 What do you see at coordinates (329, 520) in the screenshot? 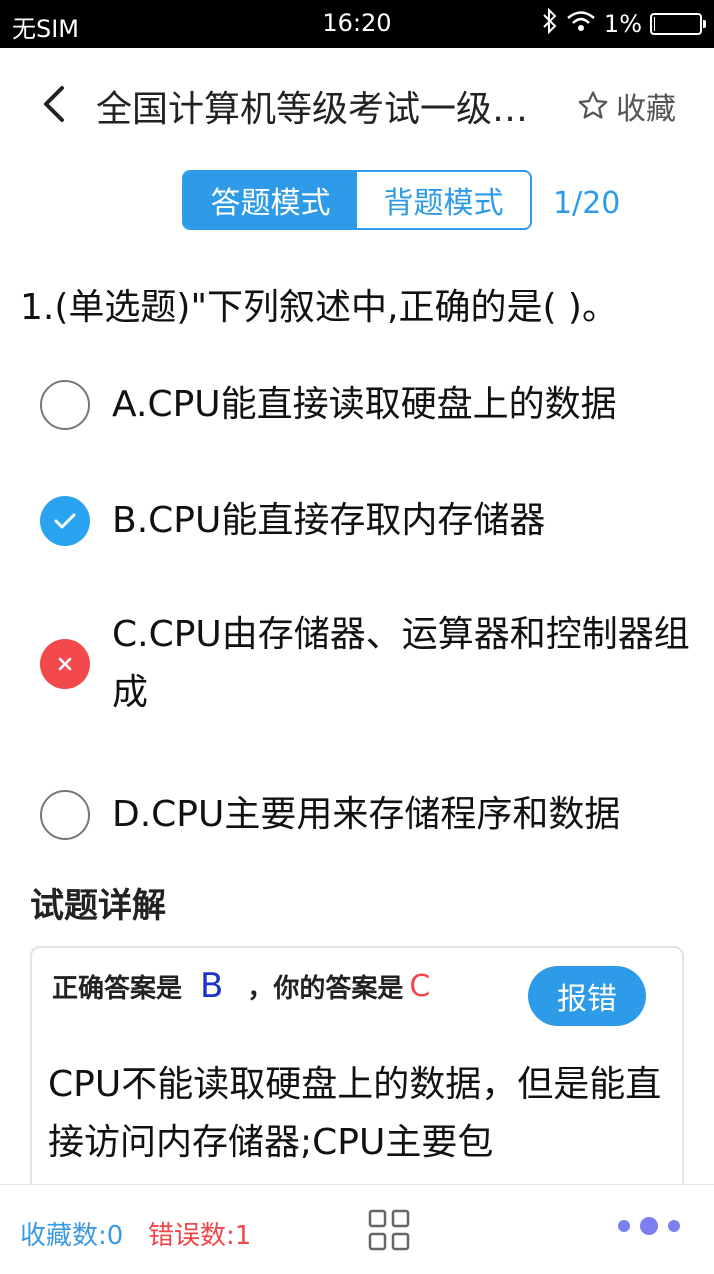
I see `option-label: B.CPU能直接存取内存储器` at bounding box center [329, 520].